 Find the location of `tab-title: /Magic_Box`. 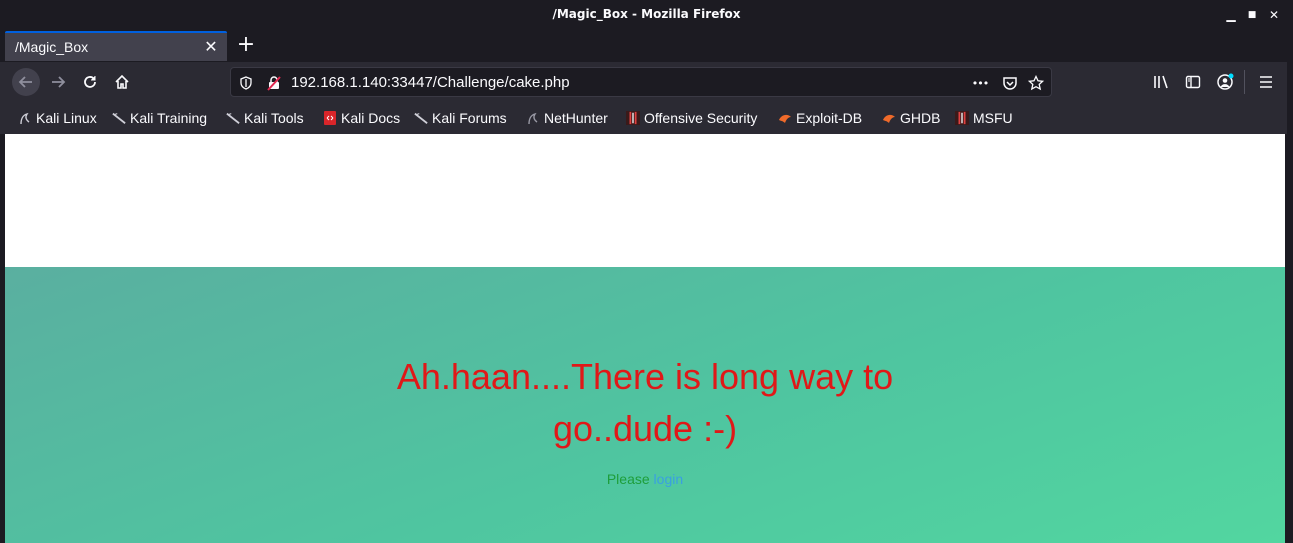

tab-title: /Magic_Box is located at coordinates (52, 47).